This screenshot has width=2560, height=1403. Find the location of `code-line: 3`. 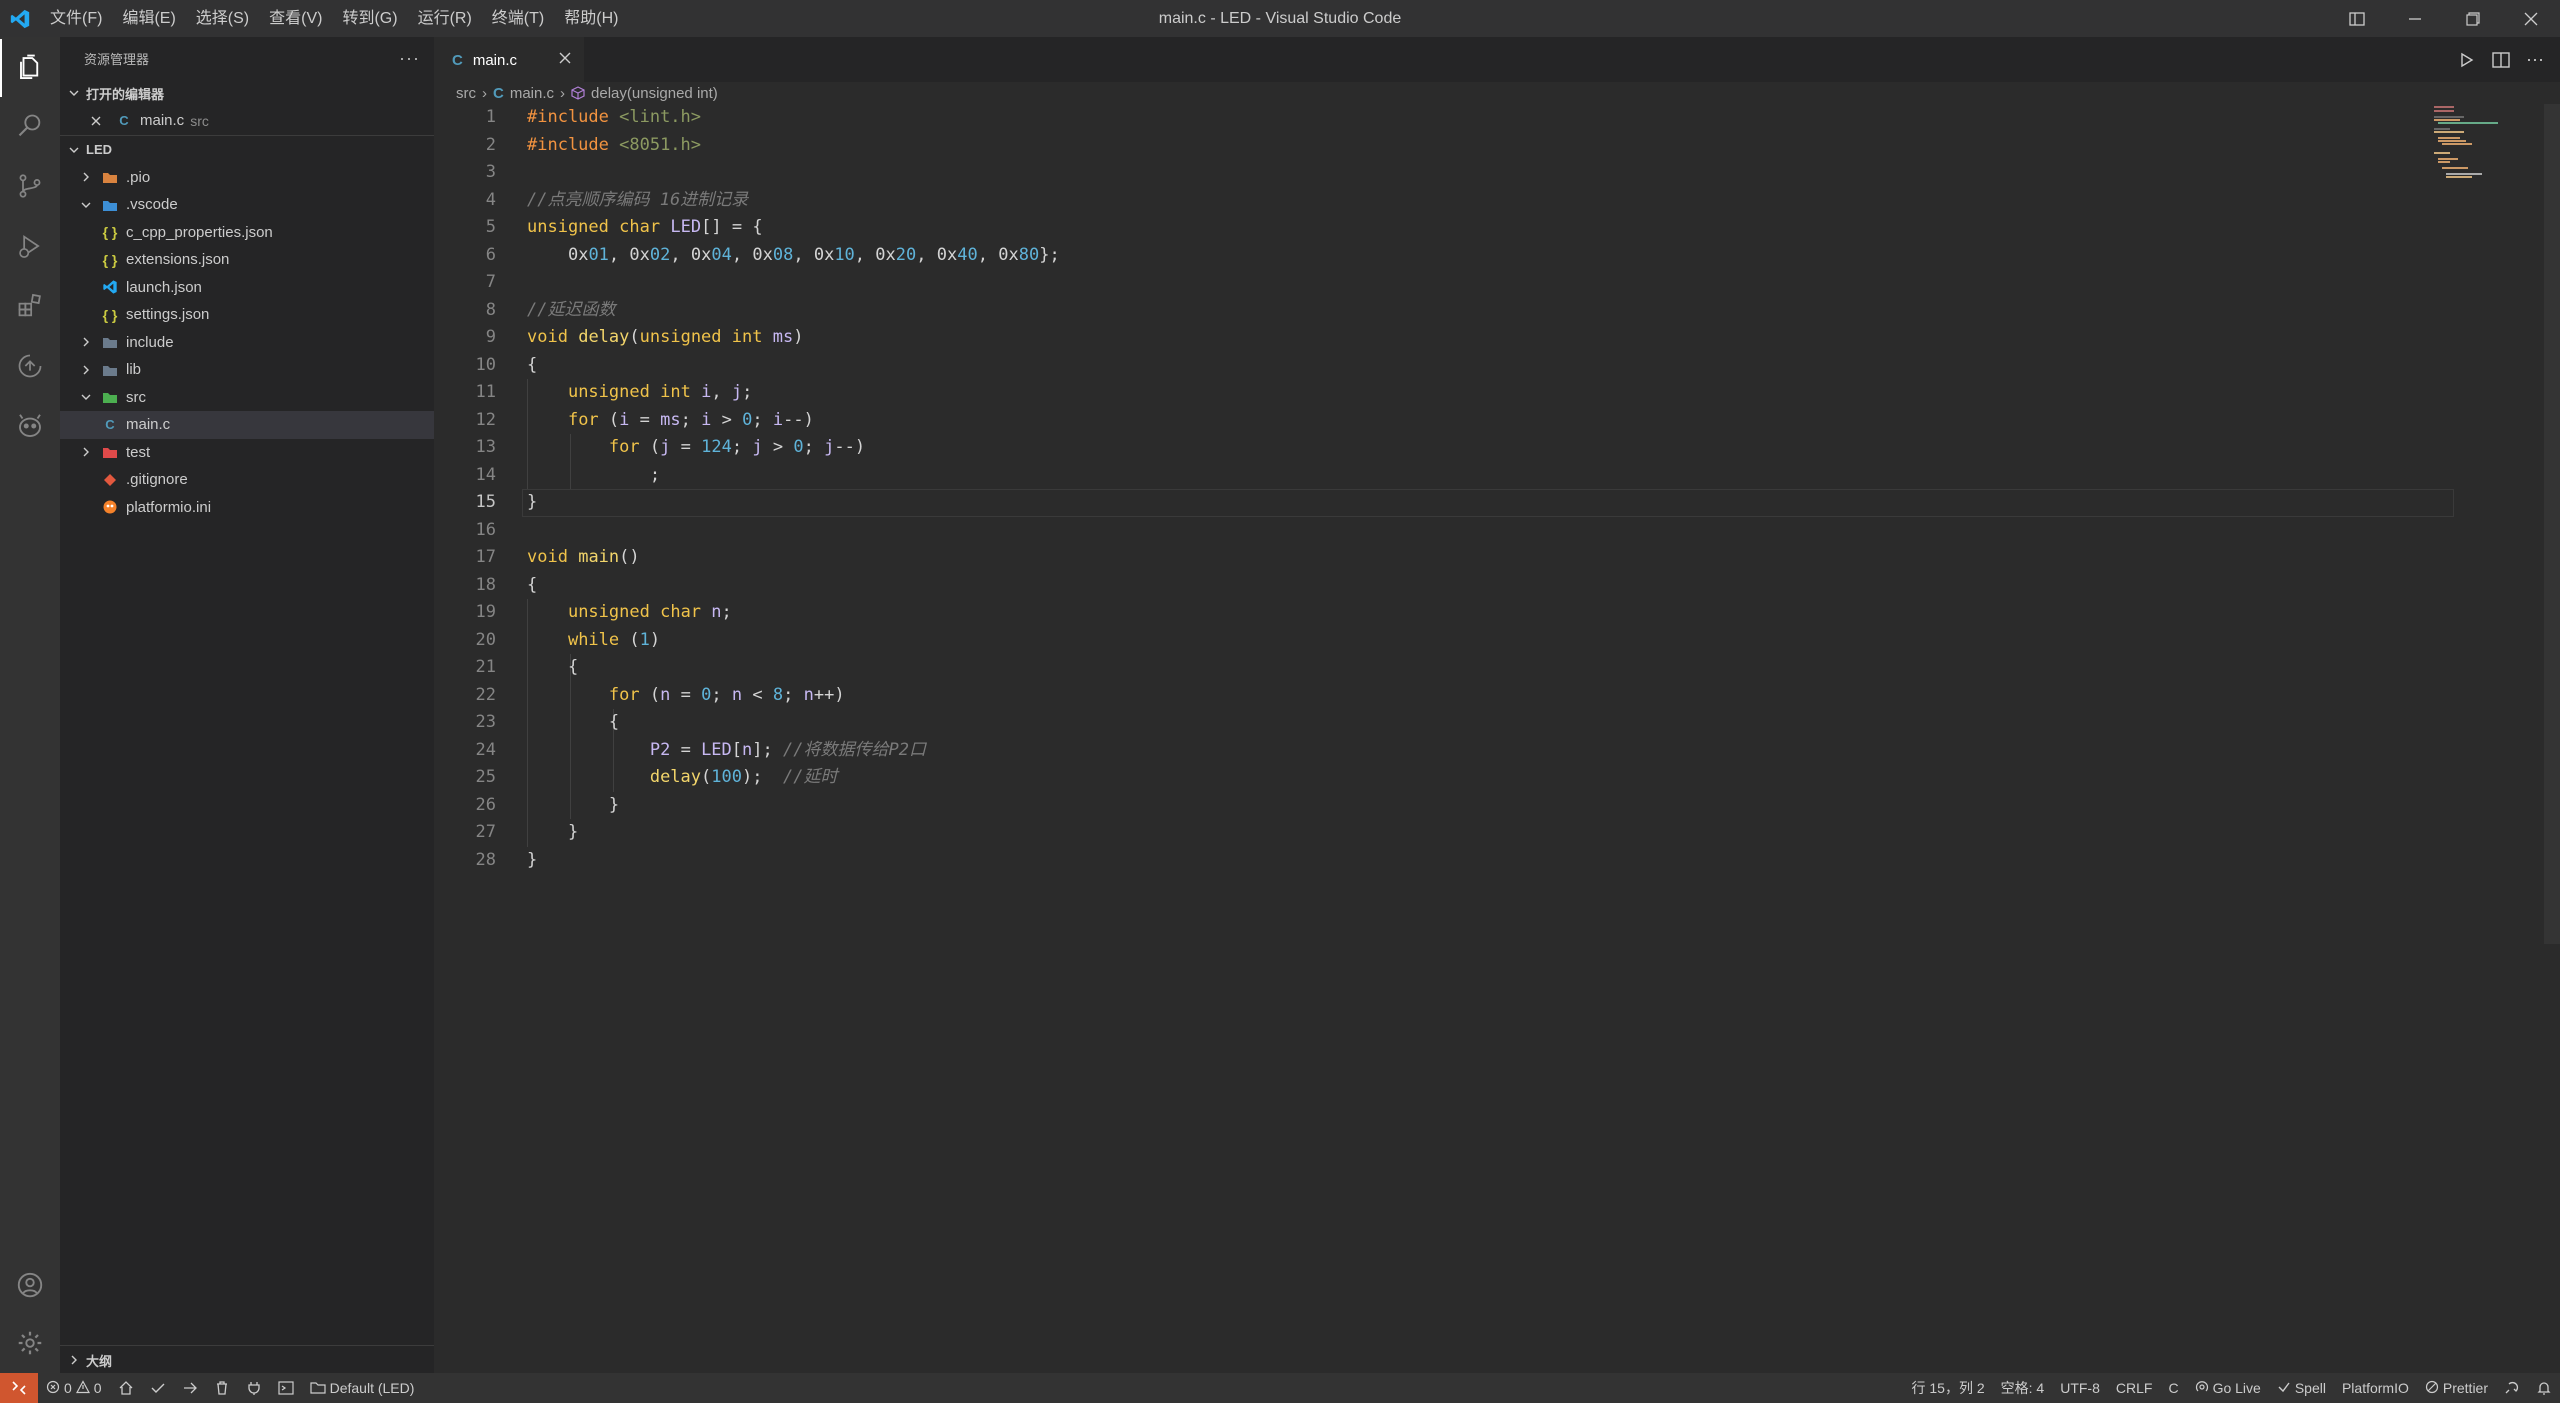

code-line: 3 is located at coordinates (1434, 173).